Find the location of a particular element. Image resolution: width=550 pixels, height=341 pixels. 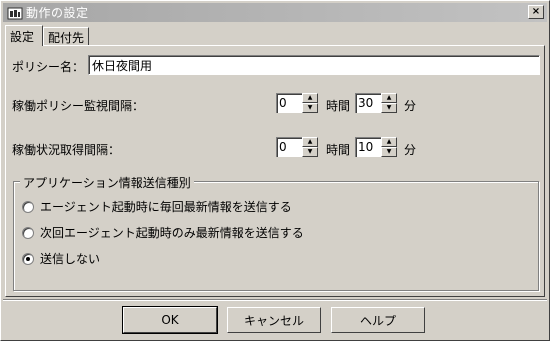

tab-label: 設定 is located at coordinates (22, 36).